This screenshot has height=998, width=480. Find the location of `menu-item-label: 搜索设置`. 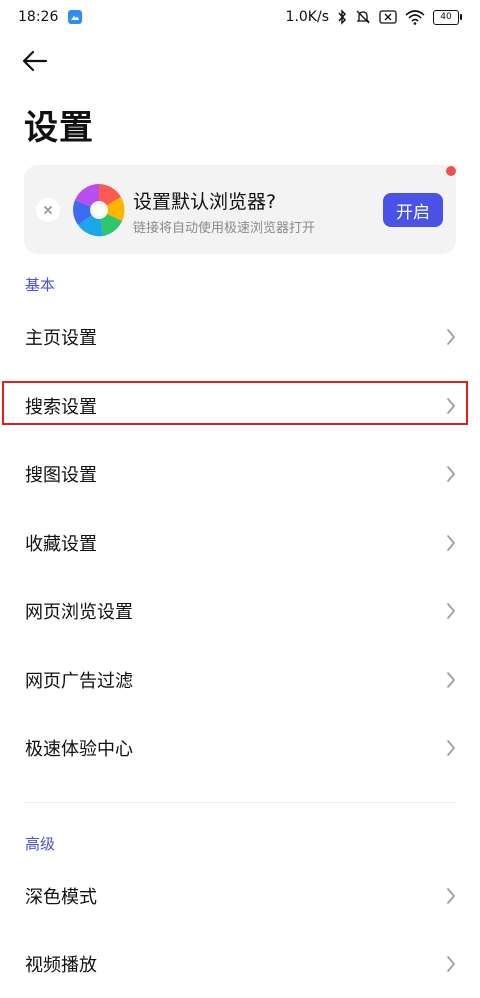

menu-item-label: 搜索设置 is located at coordinates (61, 407).